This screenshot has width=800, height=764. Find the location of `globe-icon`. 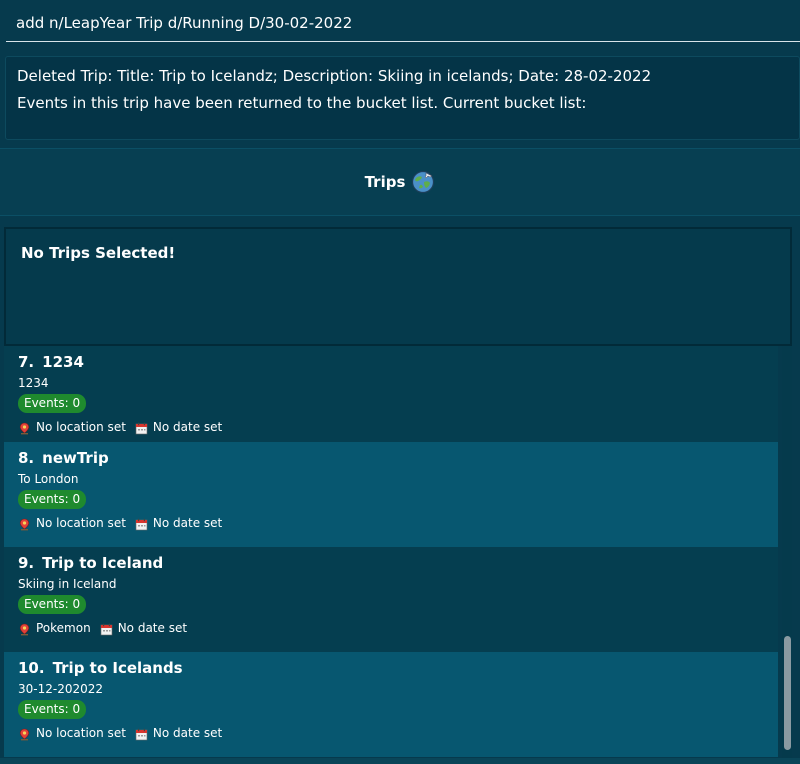

globe-icon is located at coordinates (423, 182).